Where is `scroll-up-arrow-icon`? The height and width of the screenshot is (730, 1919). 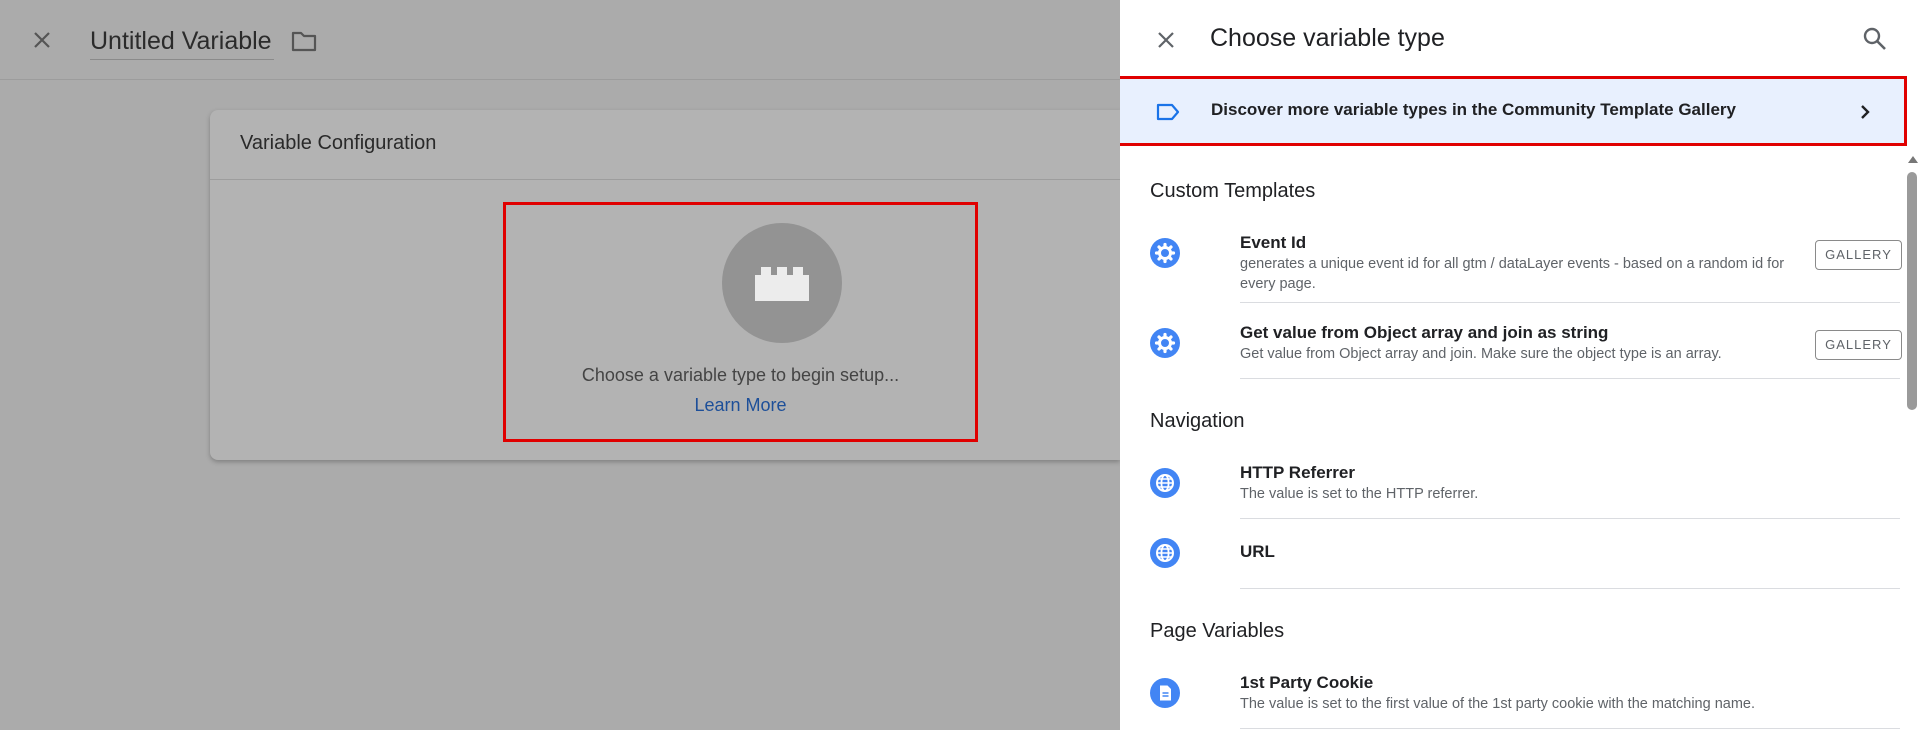 scroll-up-arrow-icon is located at coordinates (1913, 159).